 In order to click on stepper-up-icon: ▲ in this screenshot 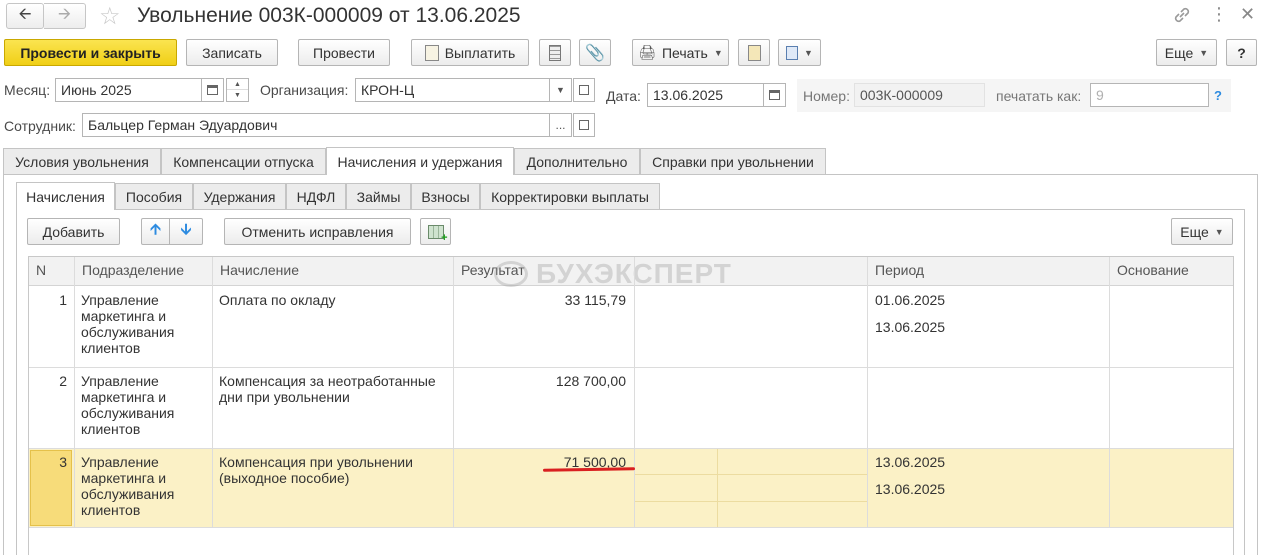, I will do `click(237, 84)`.